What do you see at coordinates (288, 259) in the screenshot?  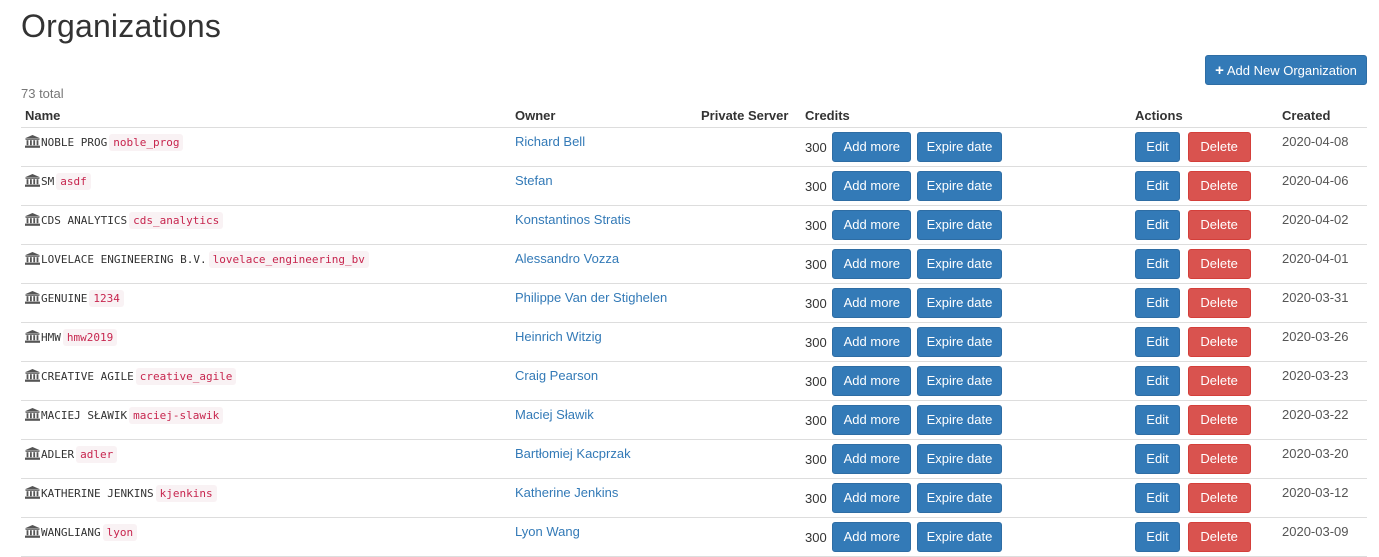 I see `org-slug: lovelace_engineering_bv` at bounding box center [288, 259].